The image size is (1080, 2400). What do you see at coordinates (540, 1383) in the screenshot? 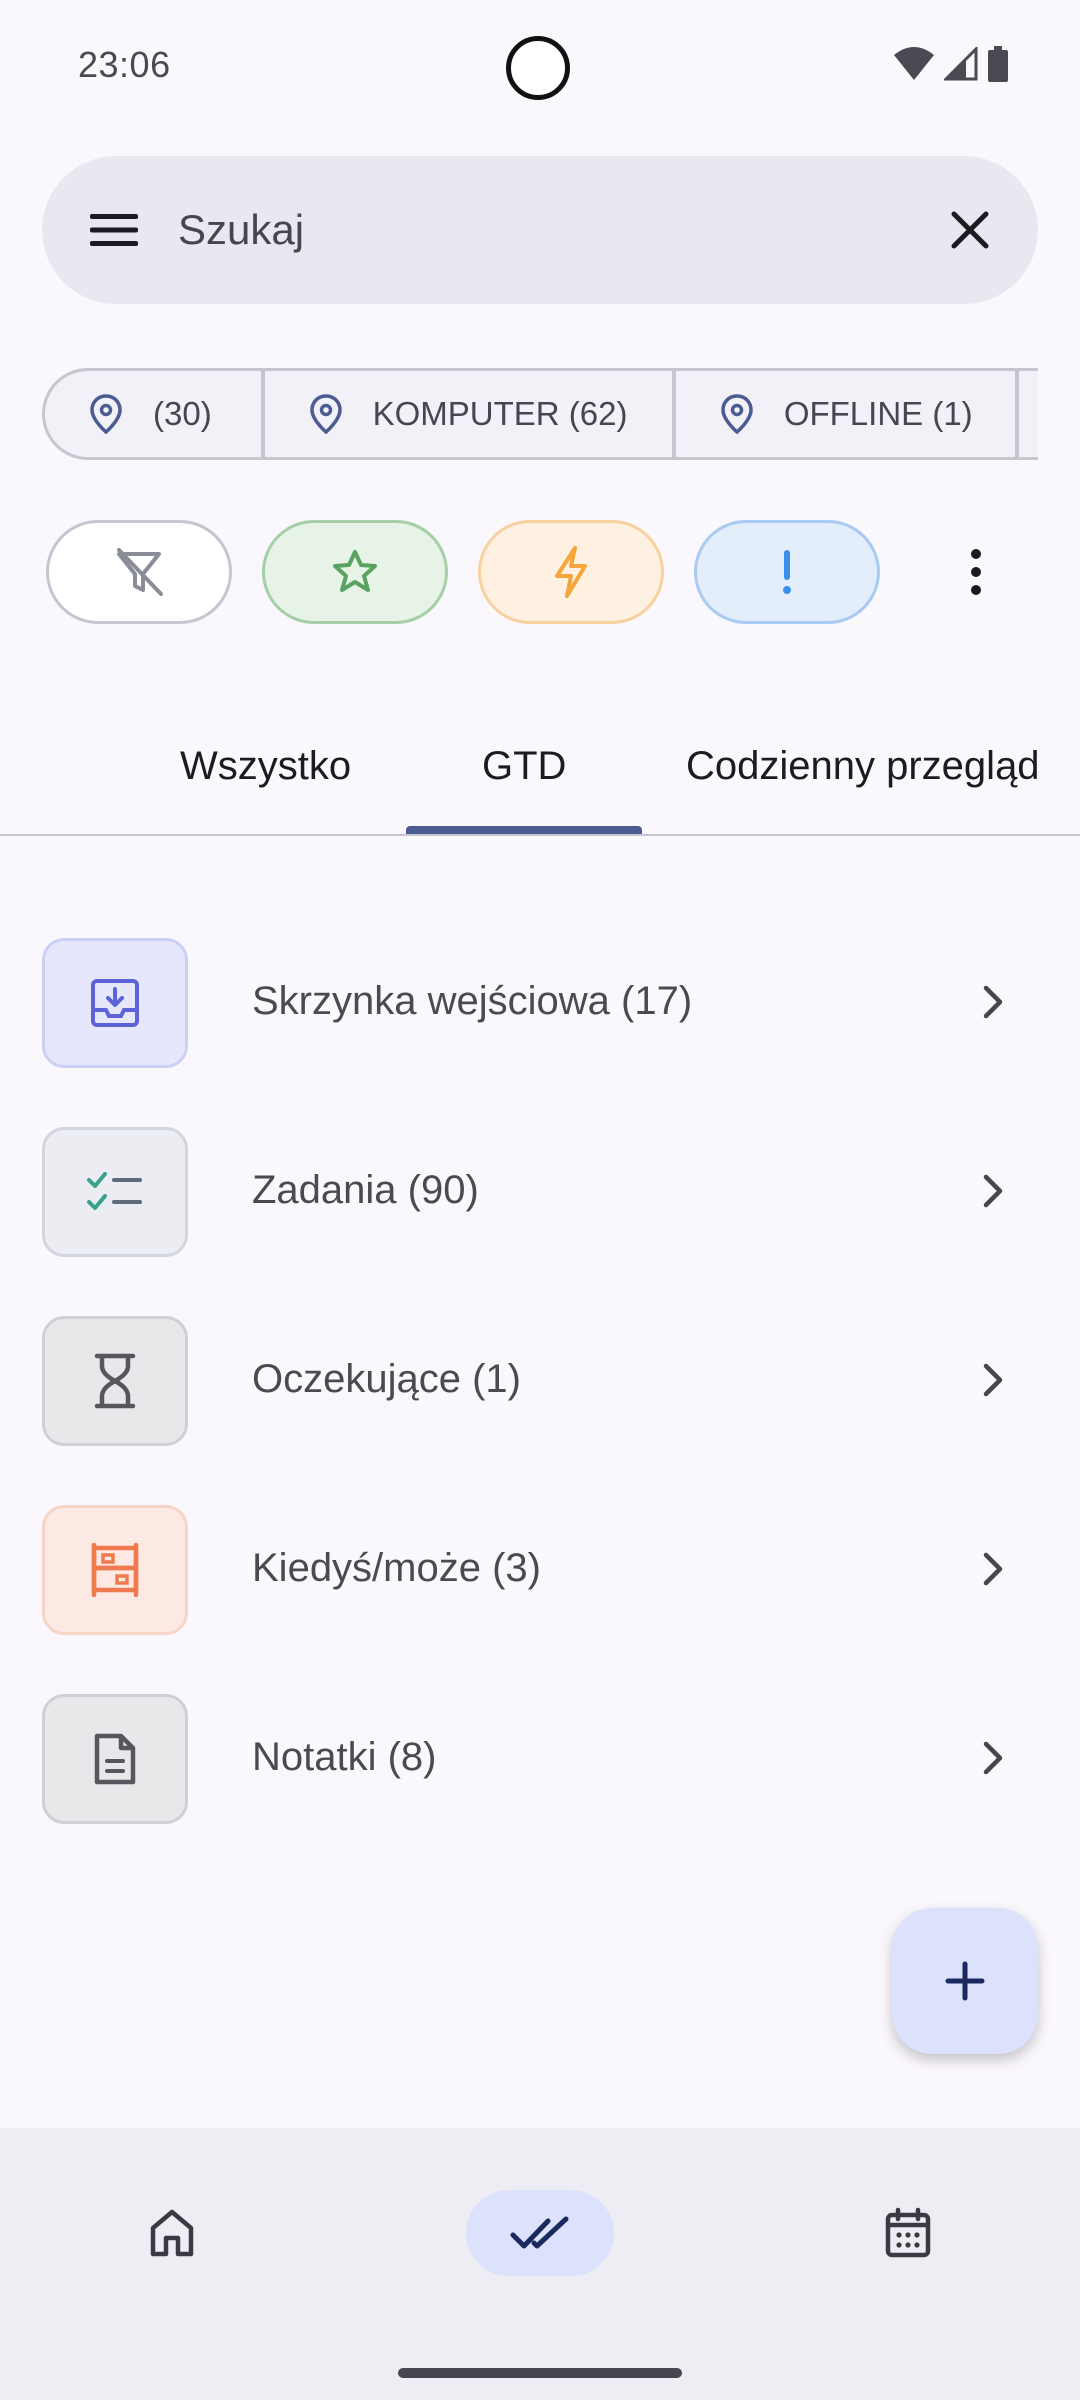
I see `list-item-waiting: Oczekujące (1)` at bounding box center [540, 1383].